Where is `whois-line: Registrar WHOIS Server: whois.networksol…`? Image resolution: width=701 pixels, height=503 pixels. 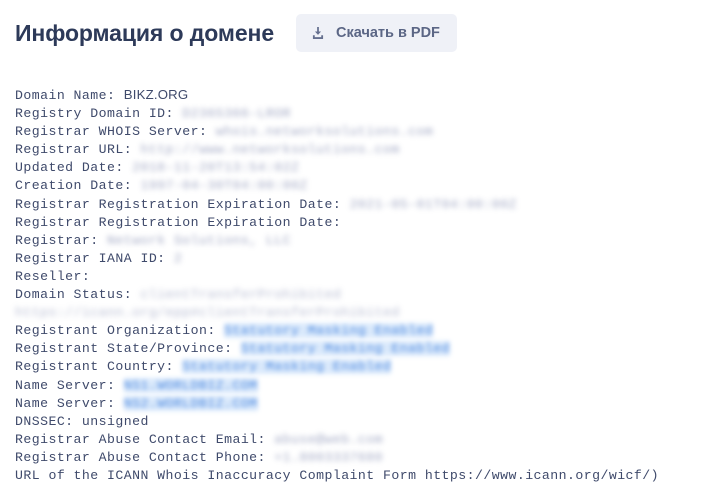
whois-line: Registrar WHOIS Server: whois.networksol… is located at coordinates (350, 132).